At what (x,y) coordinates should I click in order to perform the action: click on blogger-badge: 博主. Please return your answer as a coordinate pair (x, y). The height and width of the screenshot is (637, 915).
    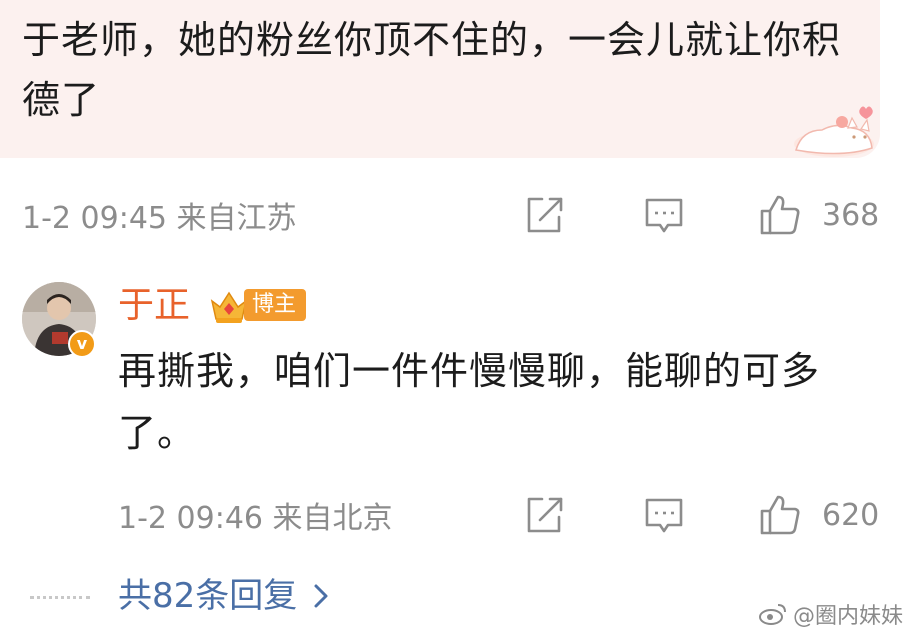
    Looking at the image, I should click on (275, 305).